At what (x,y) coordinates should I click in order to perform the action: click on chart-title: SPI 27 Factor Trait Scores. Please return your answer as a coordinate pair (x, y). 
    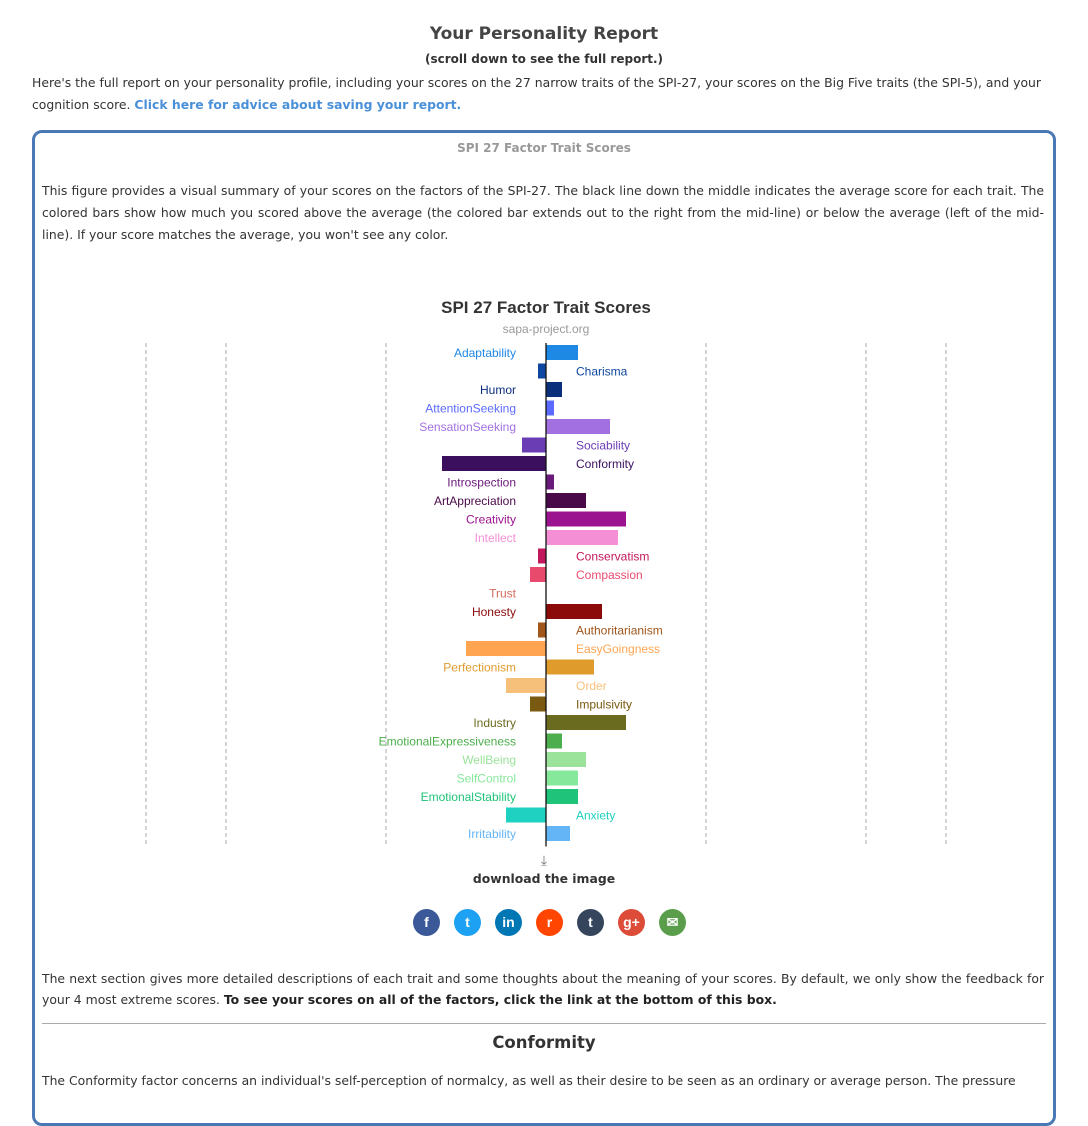
    Looking at the image, I should click on (546, 307).